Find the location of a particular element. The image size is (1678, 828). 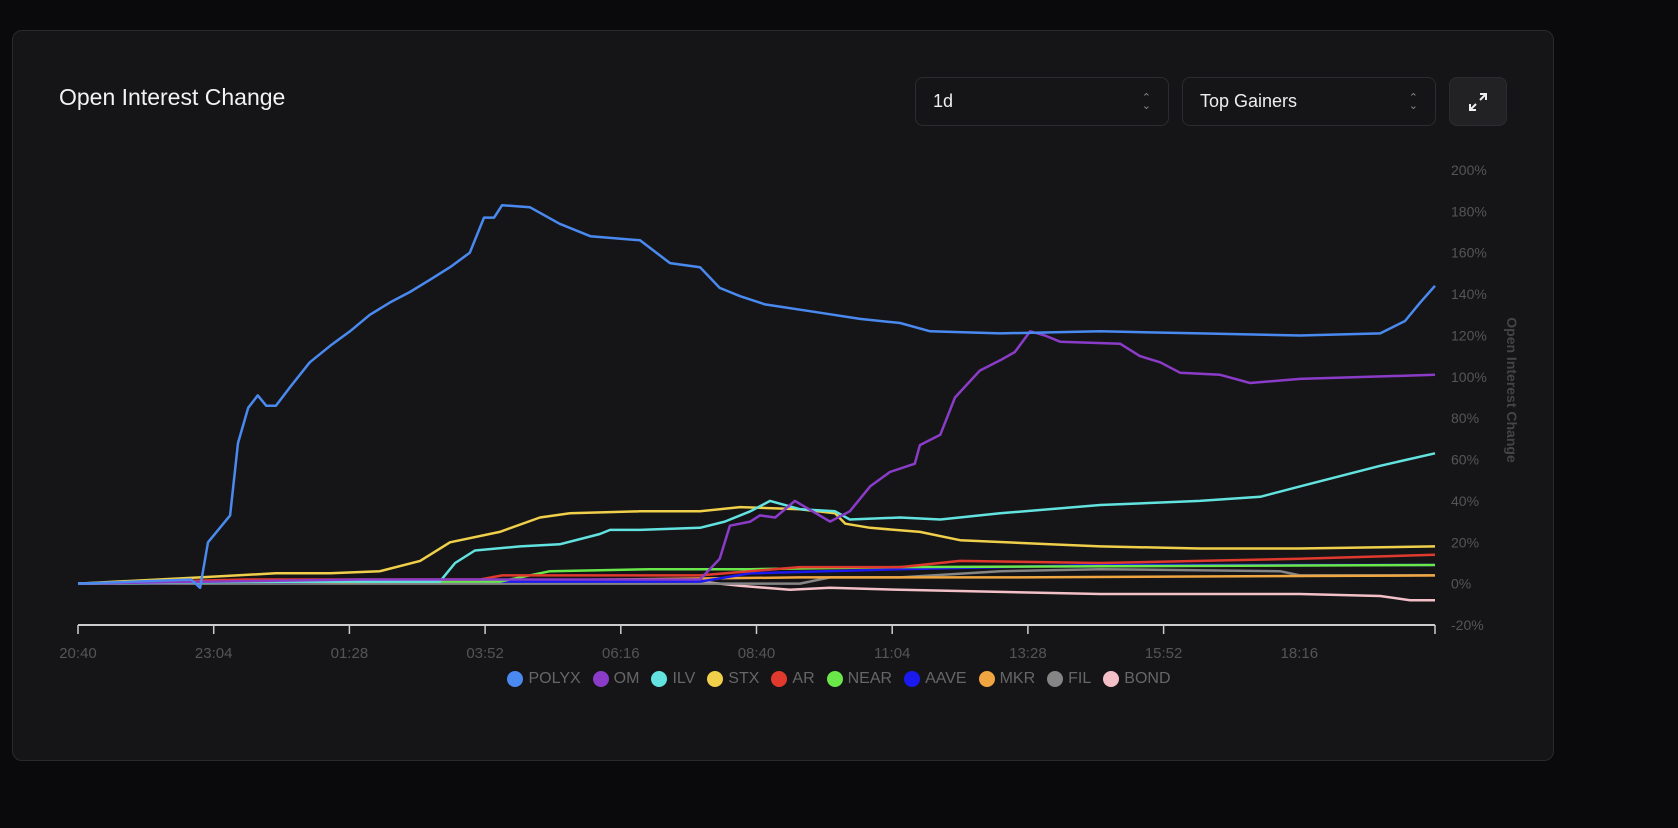

x-tick-label: 08:40 is located at coordinates (757, 653).